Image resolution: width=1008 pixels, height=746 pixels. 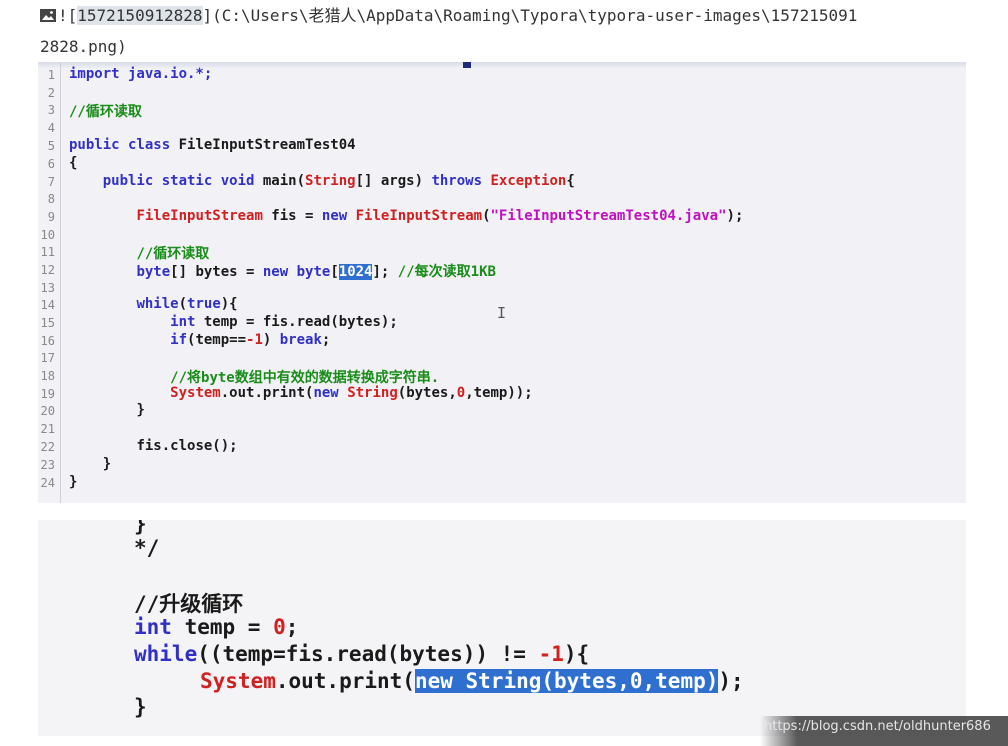 What do you see at coordinates (467, 65) in the screenshot?
I see `ruler-marker` at bounding box center [467, 65].